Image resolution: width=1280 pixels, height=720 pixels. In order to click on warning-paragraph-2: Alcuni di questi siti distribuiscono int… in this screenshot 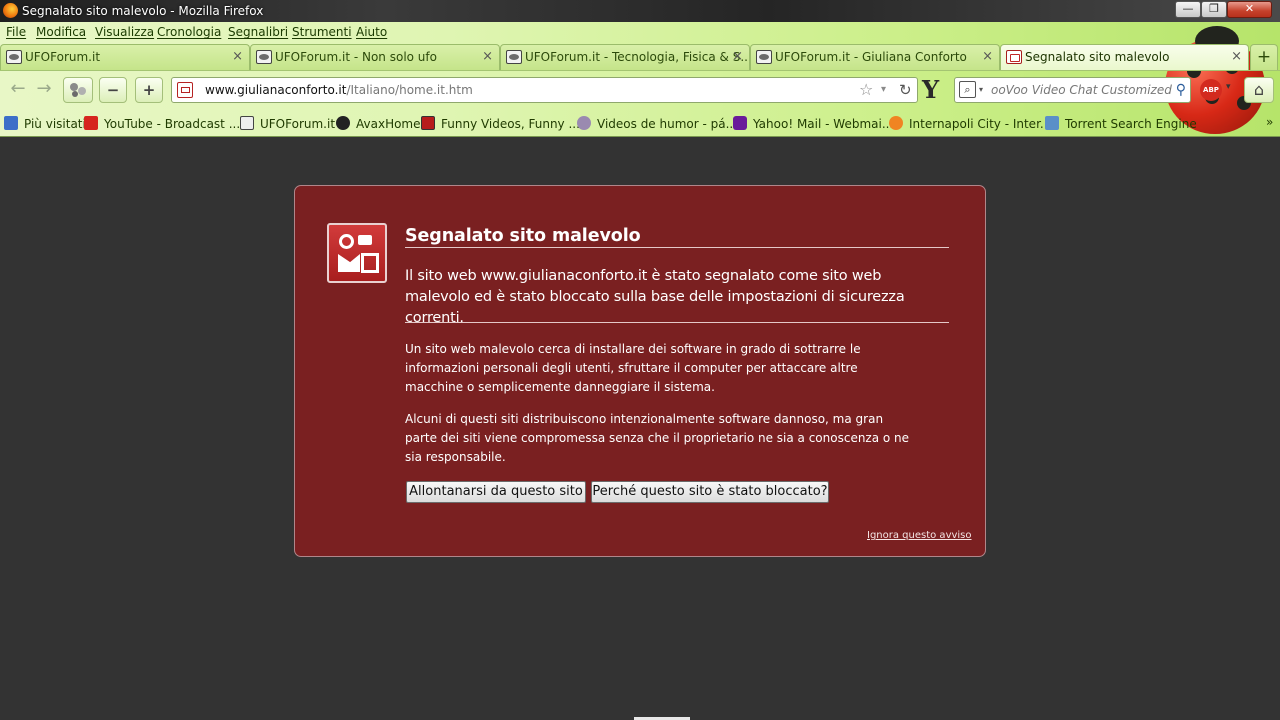, I will do `click(657, 438)`.